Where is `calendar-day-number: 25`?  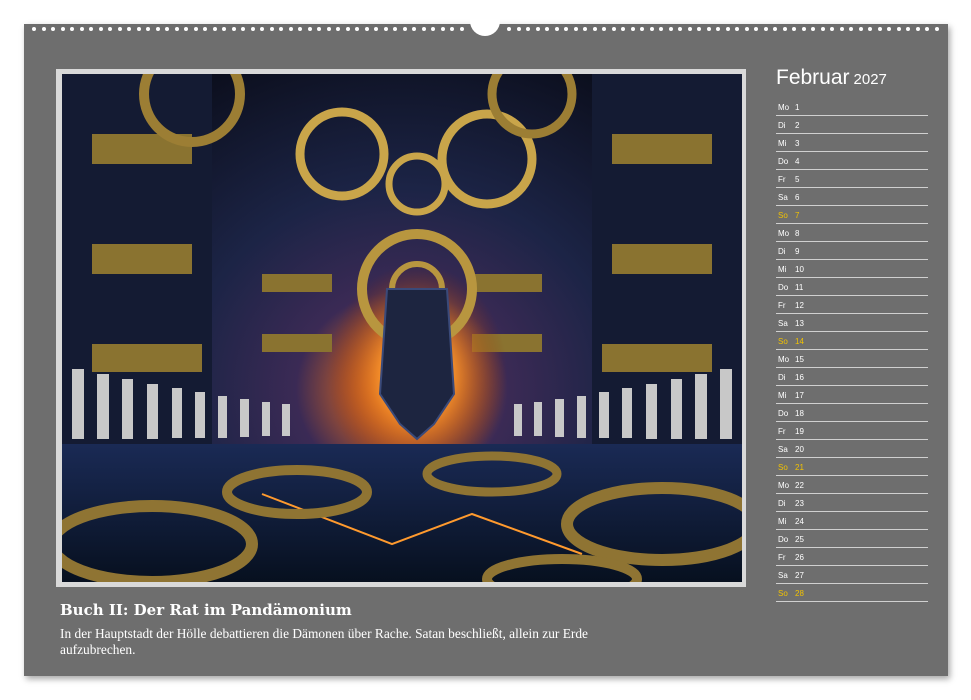
calendar-day-number: 25 is located at coordinates (799, 539).